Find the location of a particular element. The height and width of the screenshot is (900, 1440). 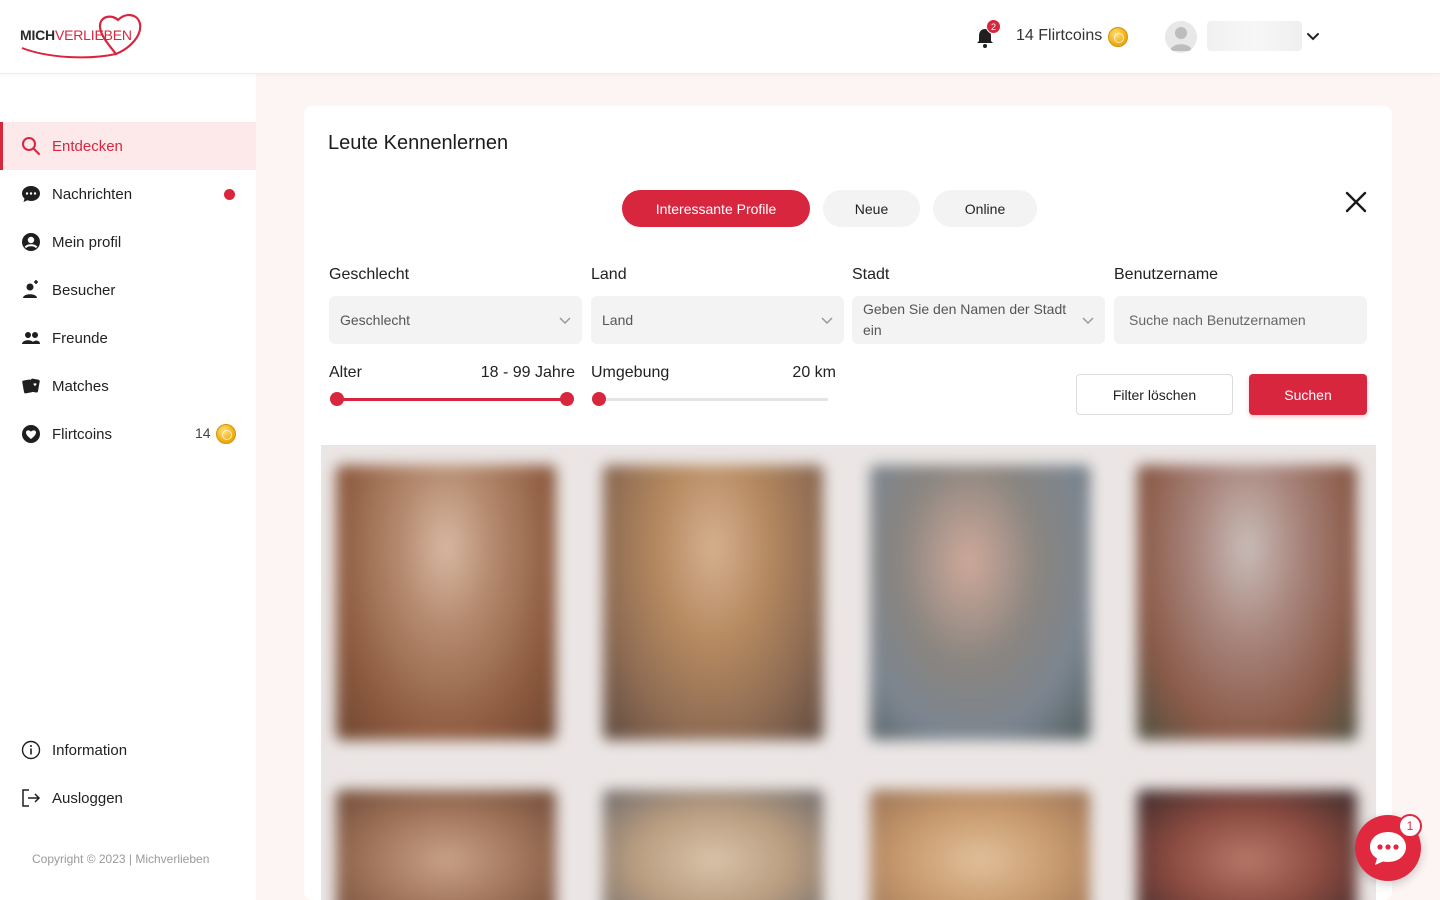

age-label: Alter is located at coordinates (345, 372).